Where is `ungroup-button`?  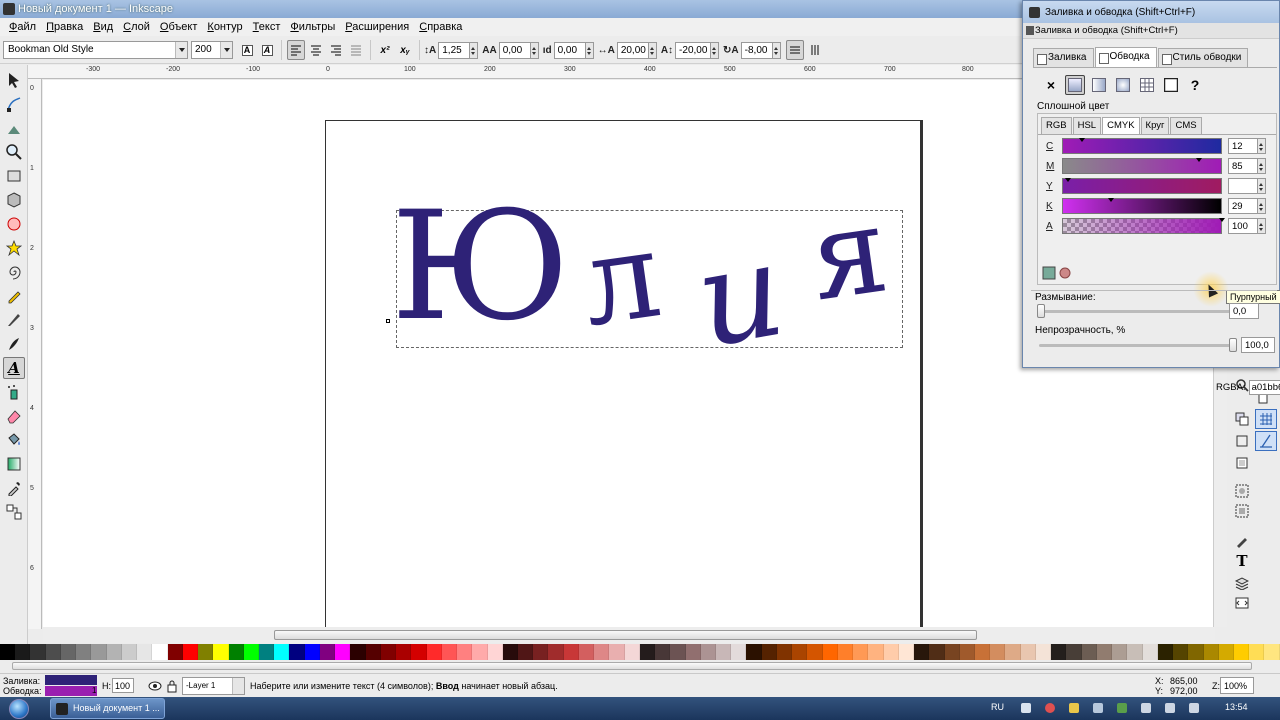 ungroup-button is located at coordinates (1242, 511).